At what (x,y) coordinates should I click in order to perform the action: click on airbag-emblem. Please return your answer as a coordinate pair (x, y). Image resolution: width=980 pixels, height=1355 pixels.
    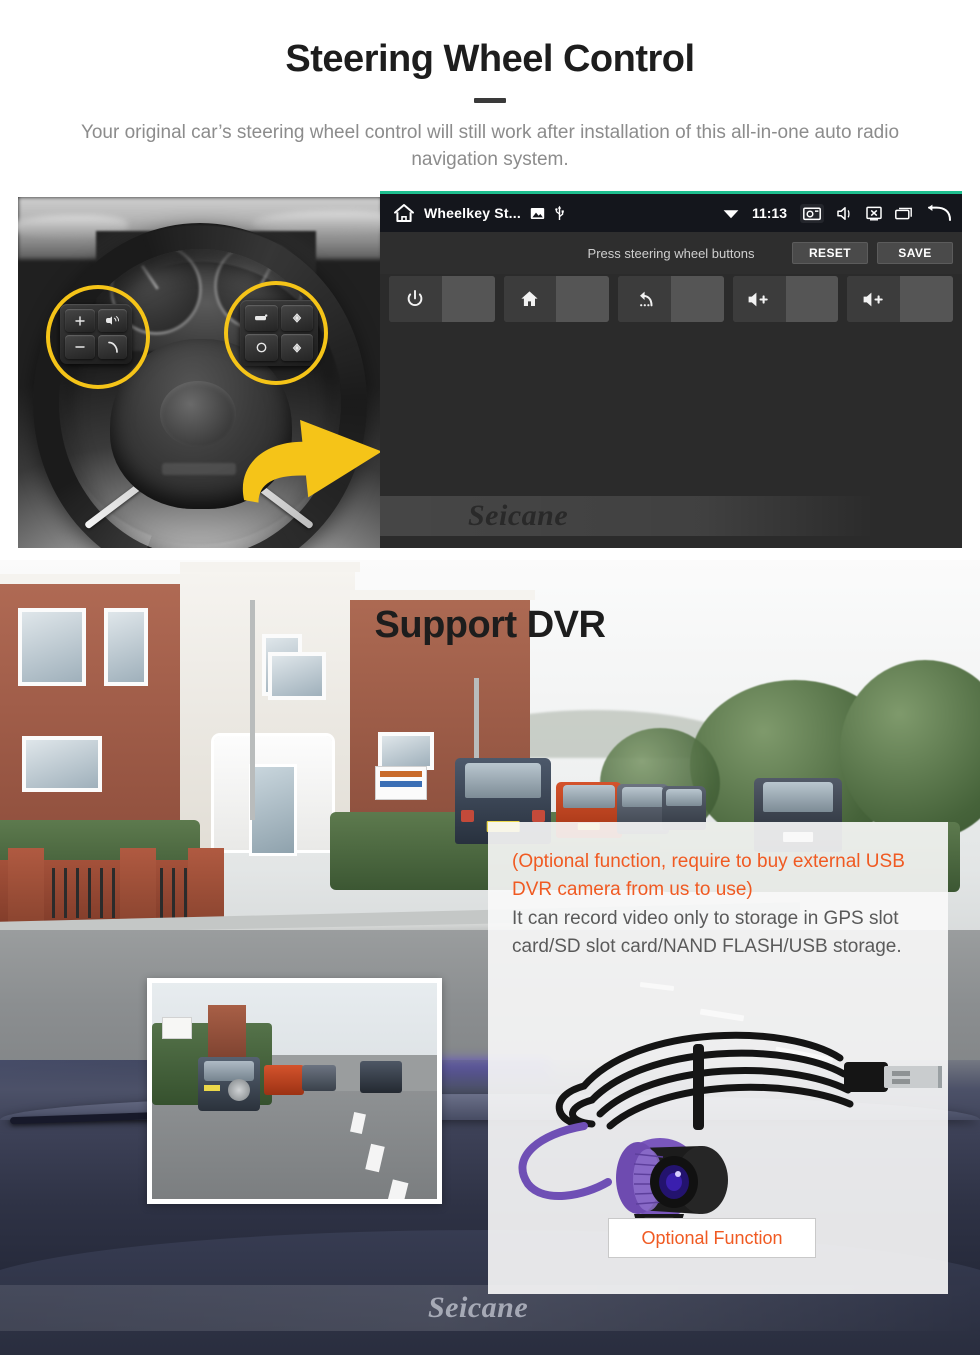
    Looking at the image, I should click on (198, 414).